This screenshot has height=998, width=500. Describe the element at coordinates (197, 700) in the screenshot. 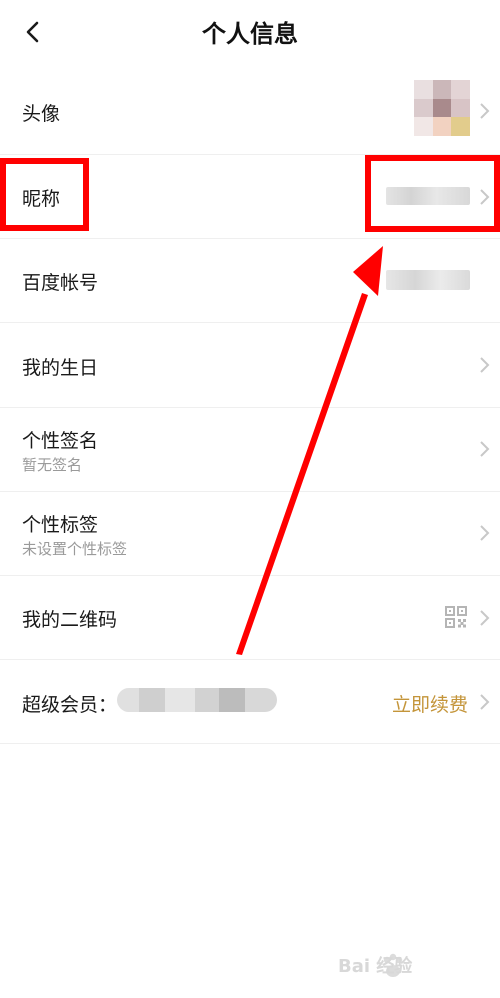

I see `member-status-redacted` at that location.